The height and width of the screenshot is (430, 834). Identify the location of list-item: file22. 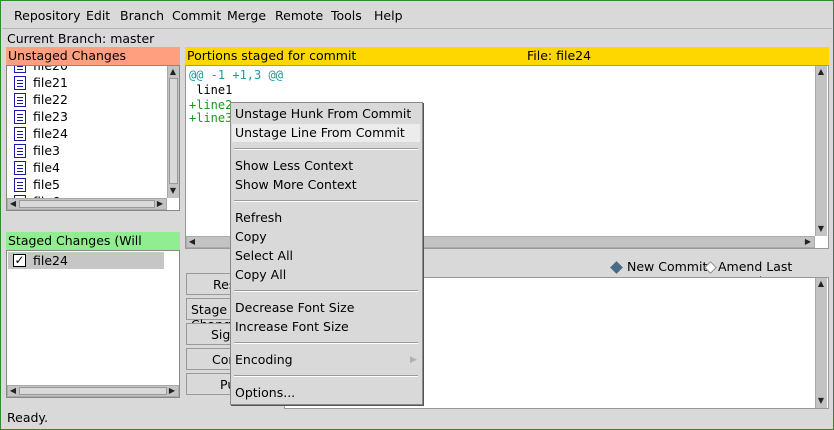
(50, 99).